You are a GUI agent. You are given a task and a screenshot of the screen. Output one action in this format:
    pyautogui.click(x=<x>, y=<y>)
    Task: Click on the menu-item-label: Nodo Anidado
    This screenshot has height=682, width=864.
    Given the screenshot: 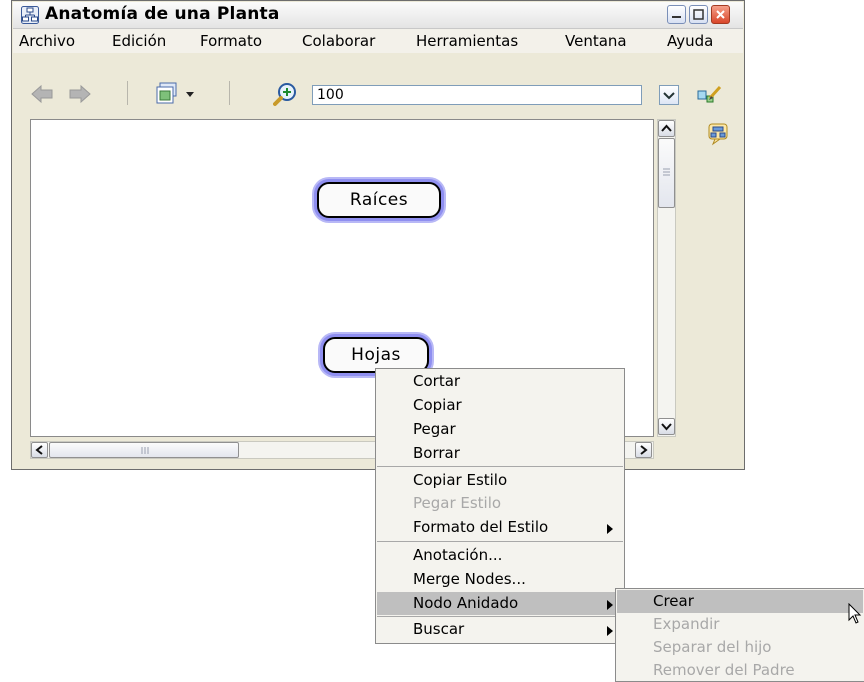 What is the action you would take?
    pyautogui.click(x=466, y=603)
    